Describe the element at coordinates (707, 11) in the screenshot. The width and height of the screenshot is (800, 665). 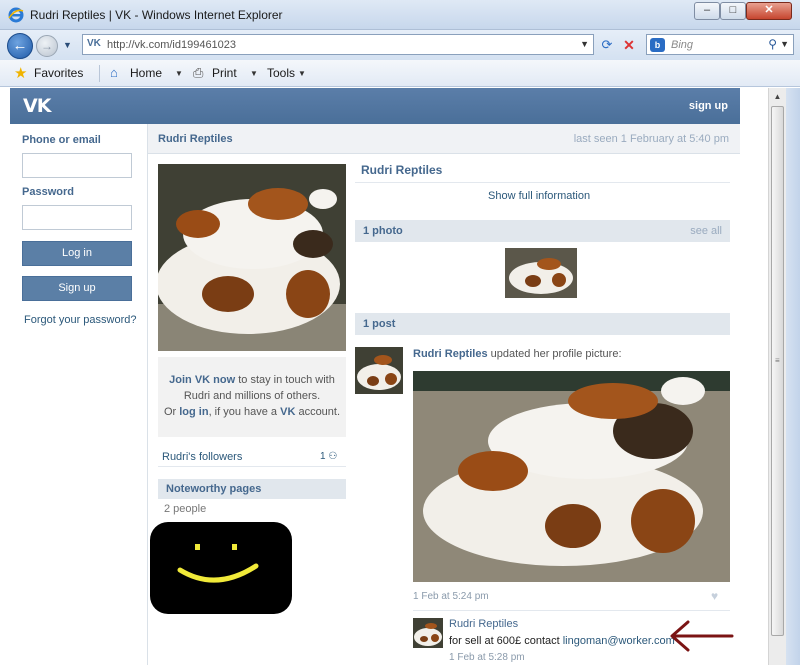
I see `minimize-button: –` at that location.